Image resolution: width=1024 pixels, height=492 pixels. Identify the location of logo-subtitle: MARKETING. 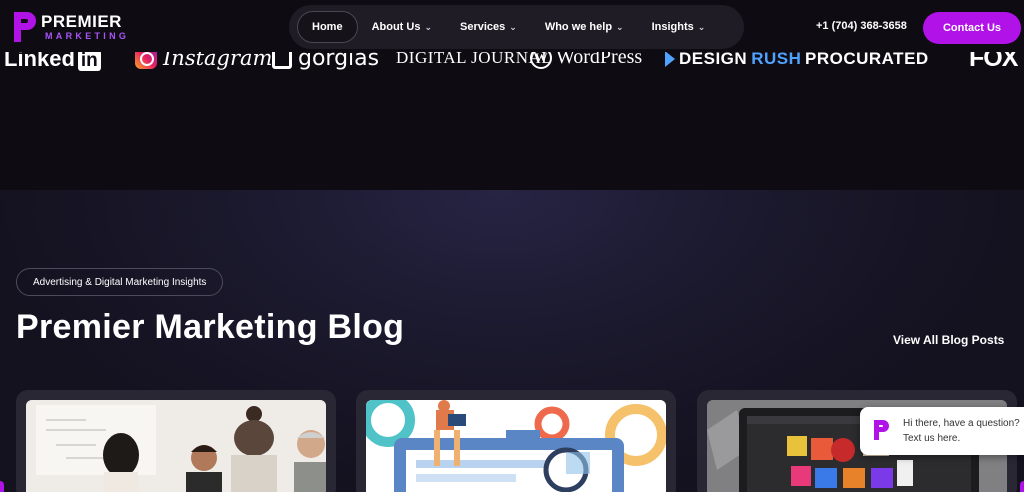
(87, 36).